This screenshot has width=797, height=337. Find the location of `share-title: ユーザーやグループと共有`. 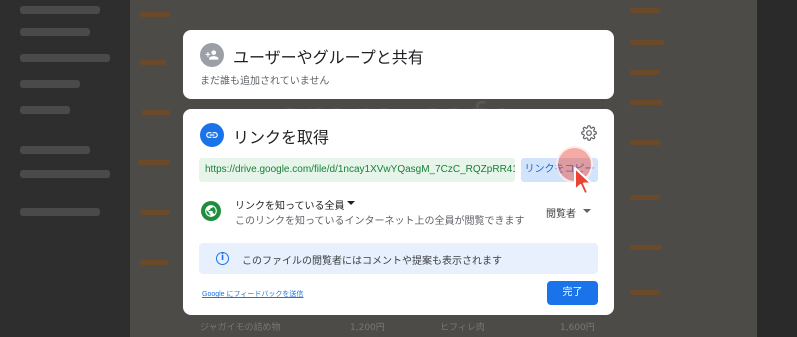

share-title: ユーザーやグループと共有 is located at coordinates (328, 58).